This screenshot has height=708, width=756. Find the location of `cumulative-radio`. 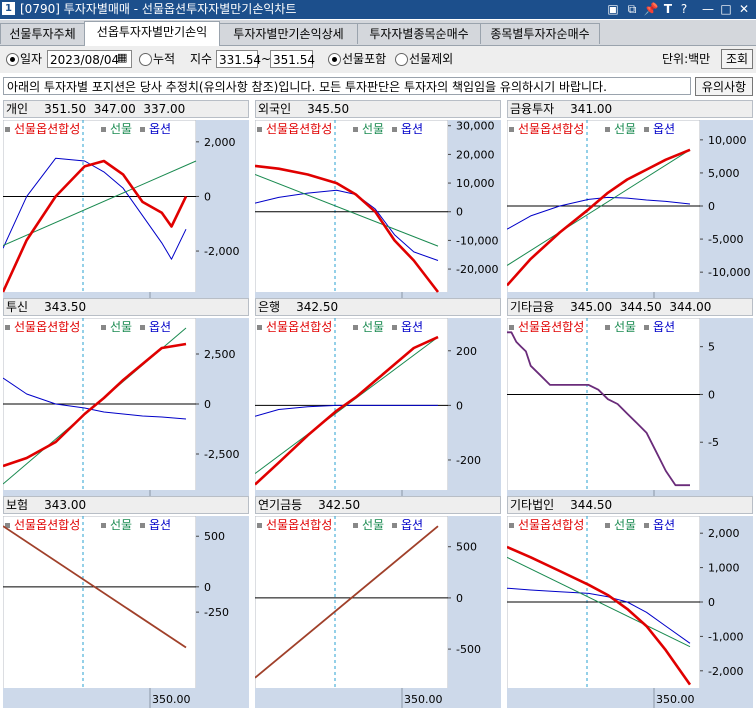

cumulative-radio is located at coordinates (145, 59).